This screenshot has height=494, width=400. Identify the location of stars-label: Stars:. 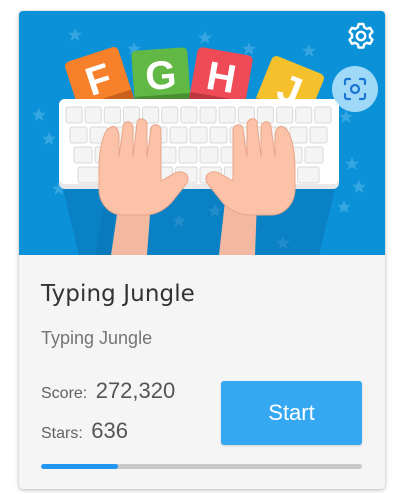
(62, 433).